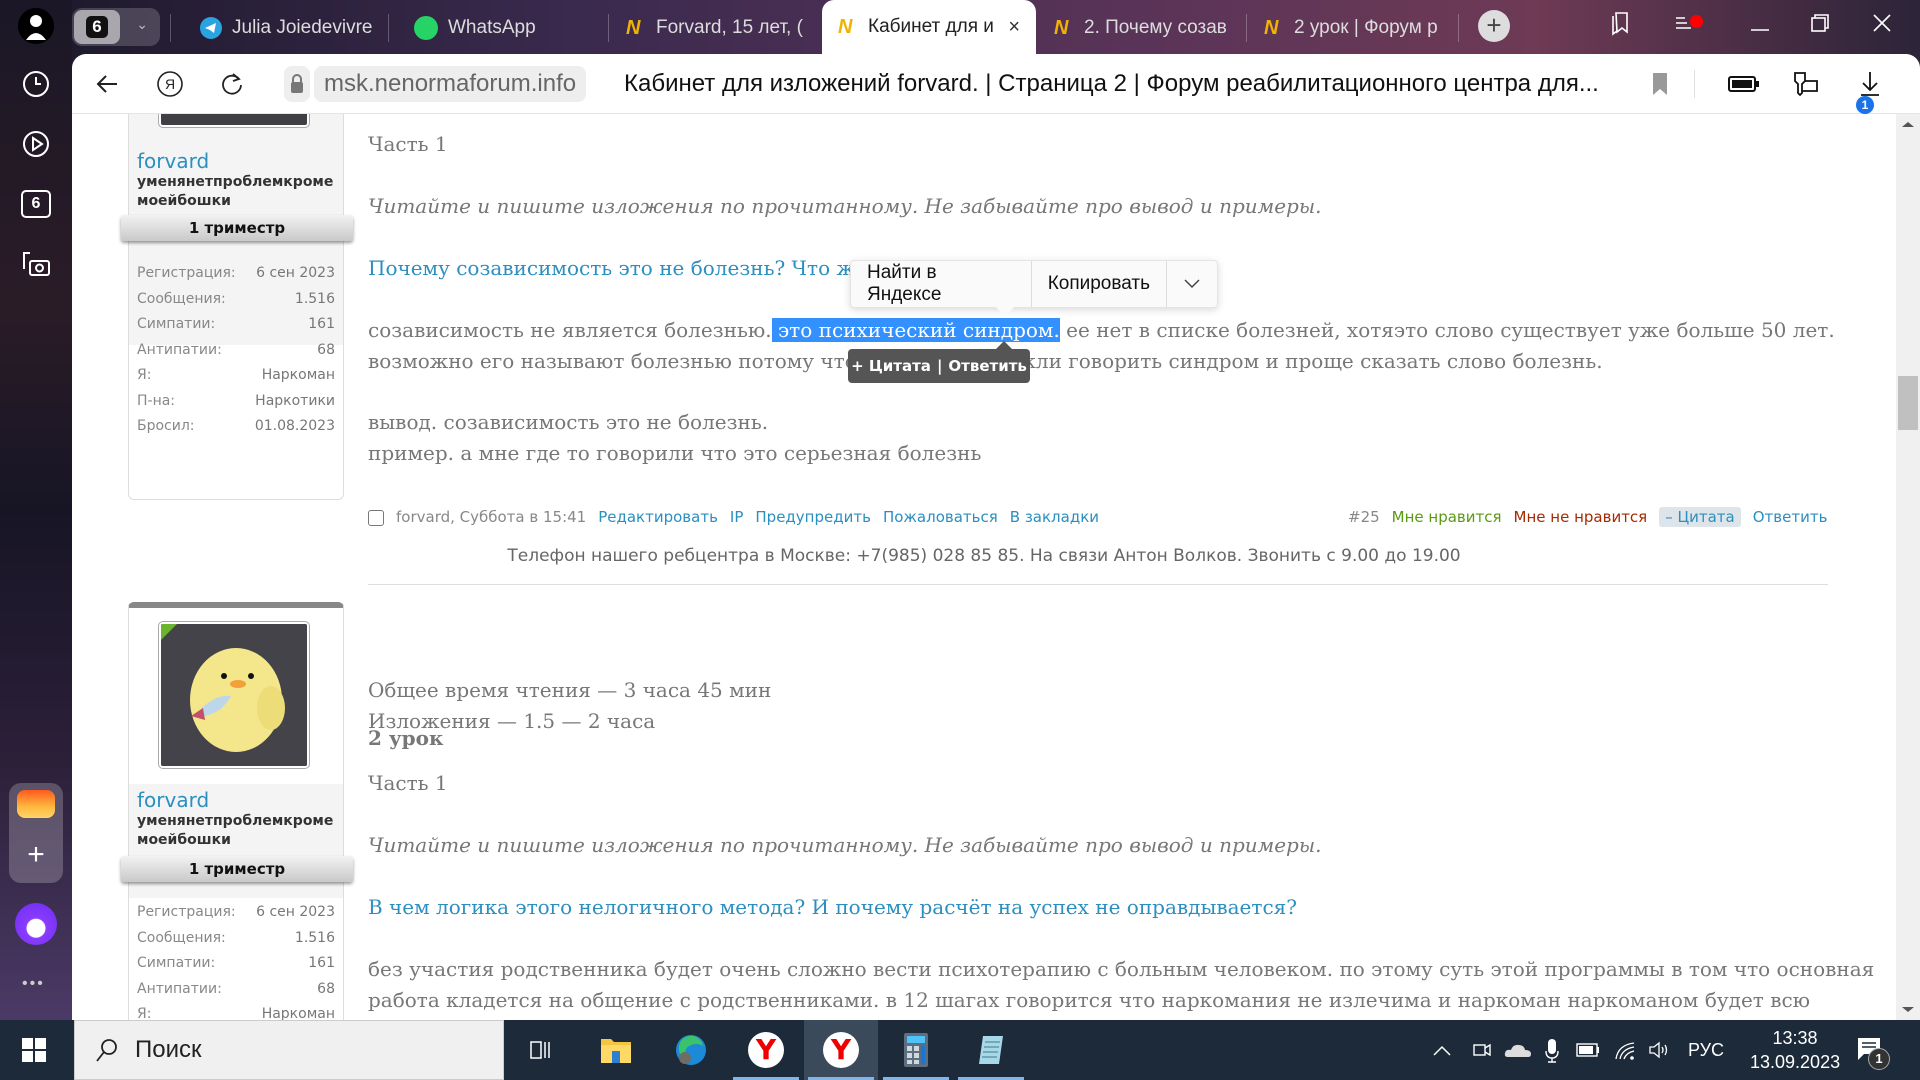 The height and width of the screenshot is (1080, 1920). What do you see at coordinates (1760, 27) in the screenshot?
I see `minimize-button` at bounding box center [1760, 27].